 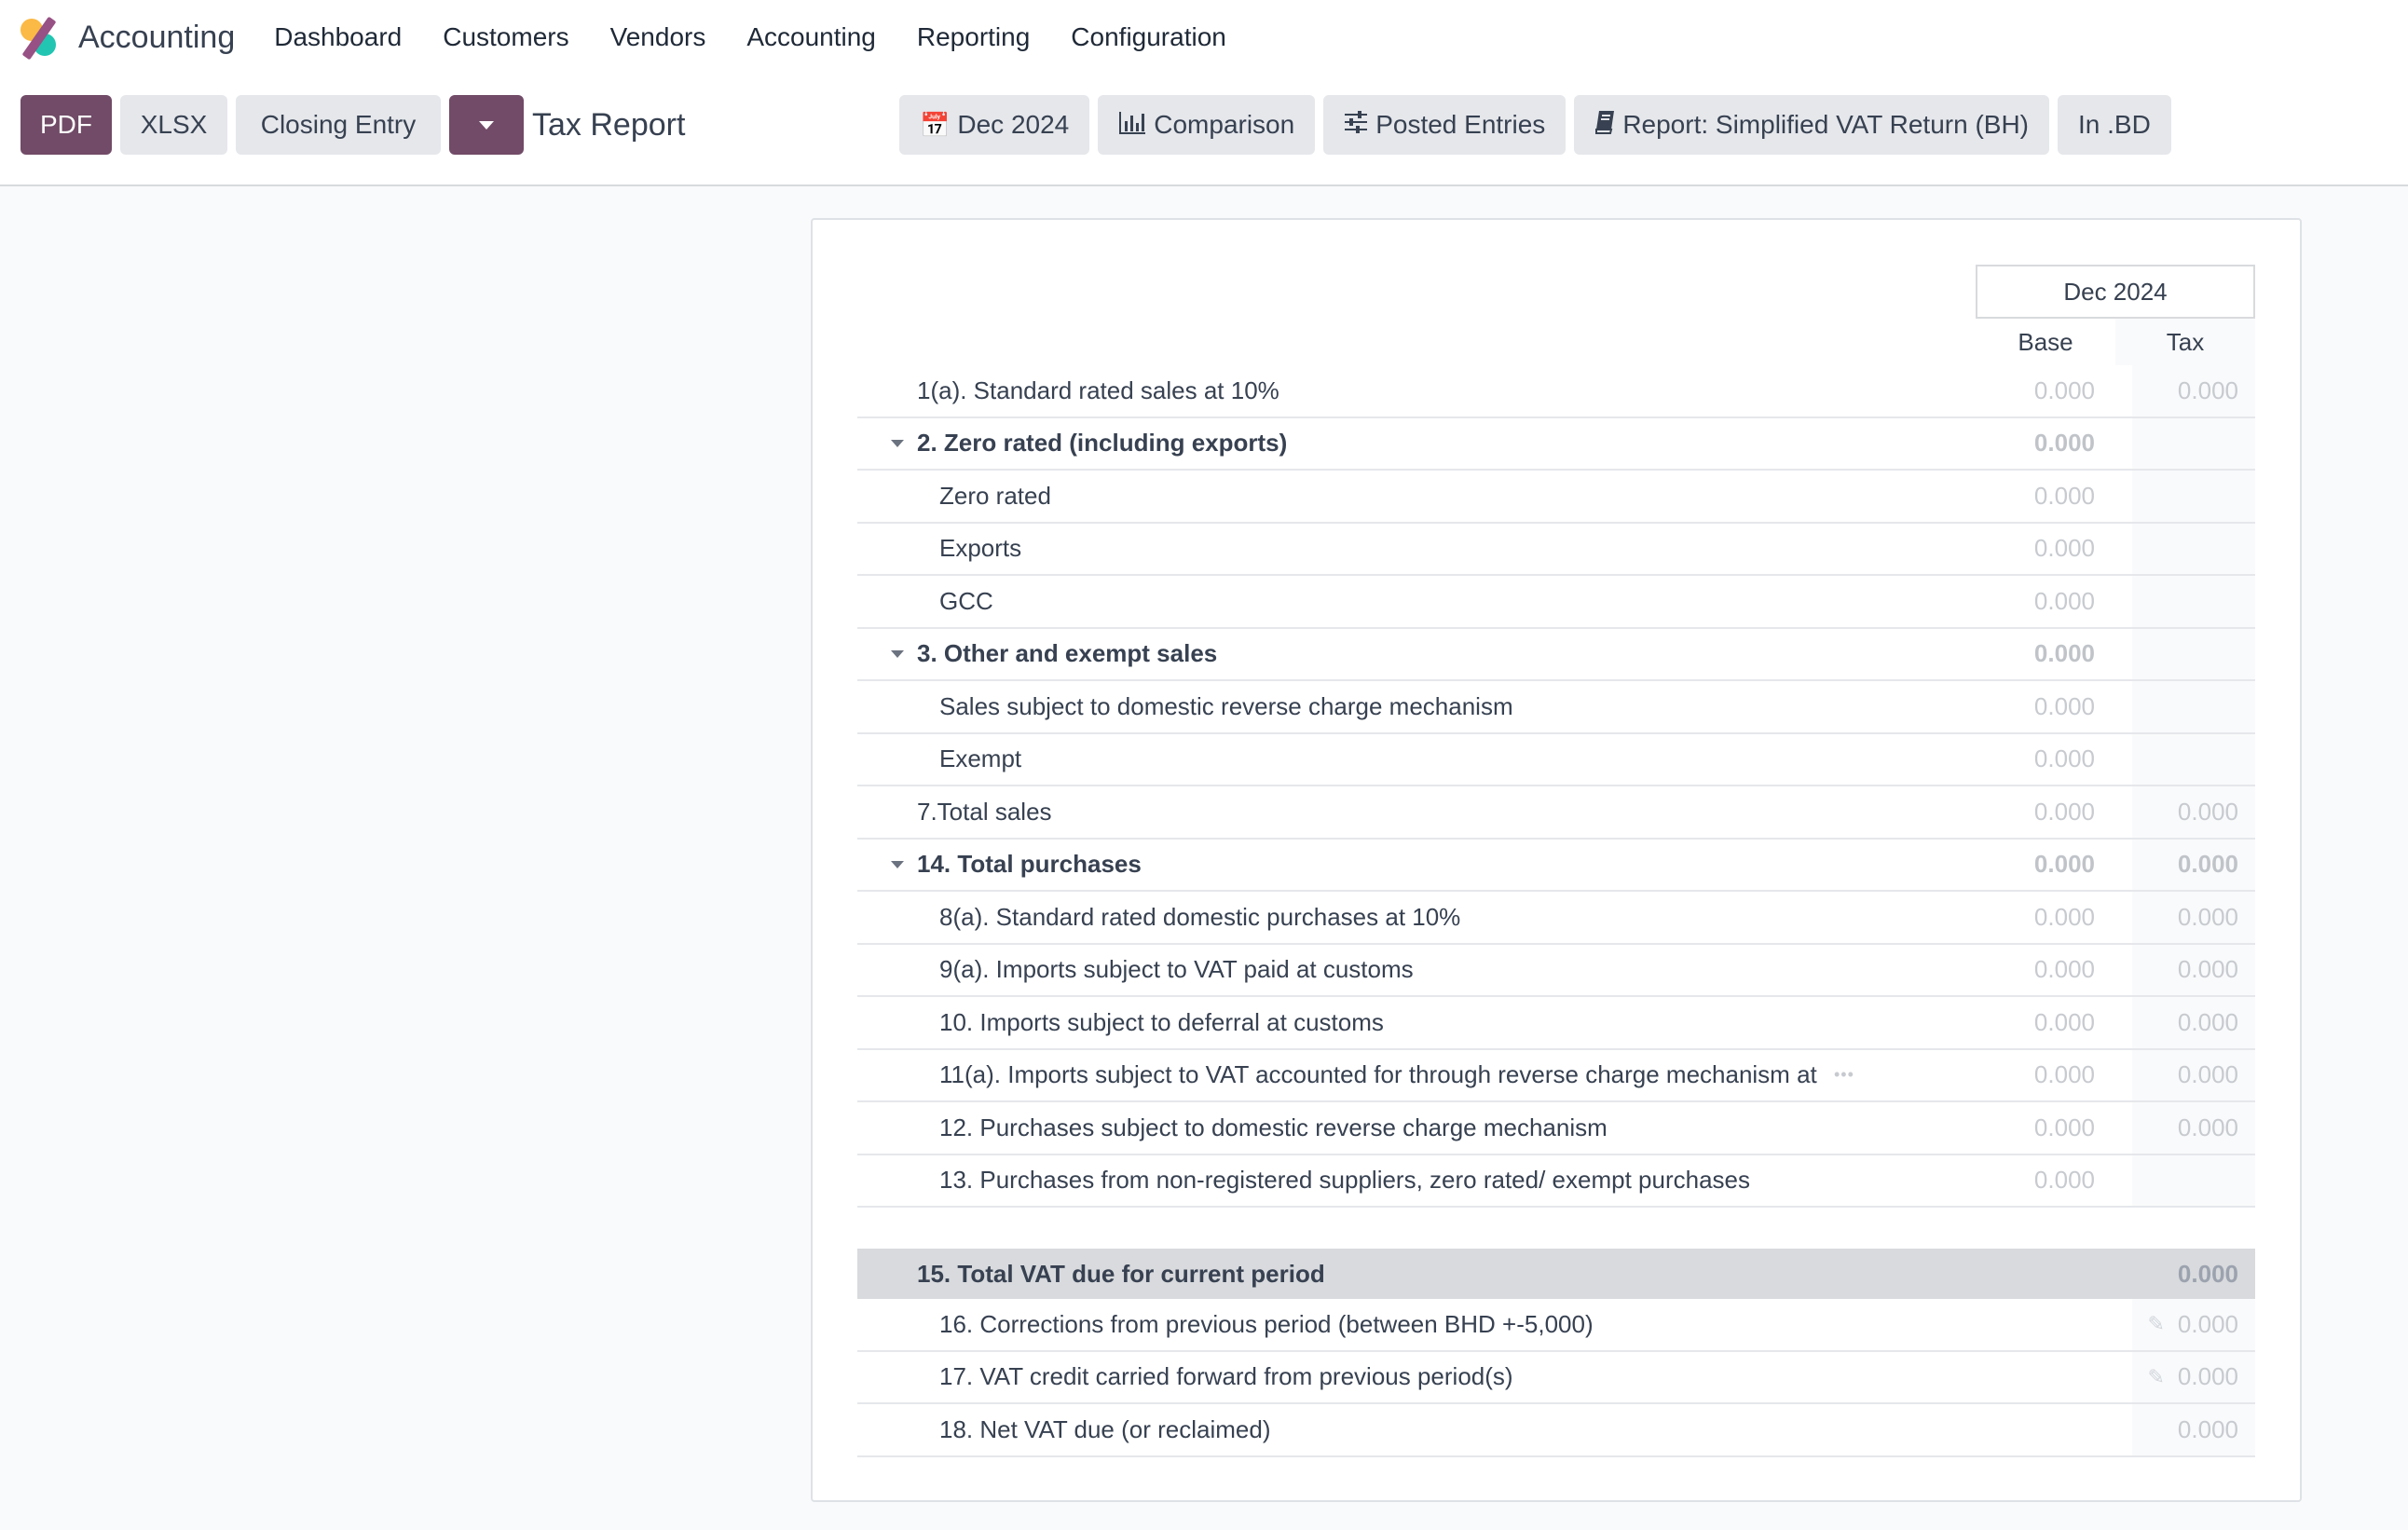 What do you see at coordinates (966, 600) in the screenshot?
I see `line-label: GCC` at bounding box center [966, 600].